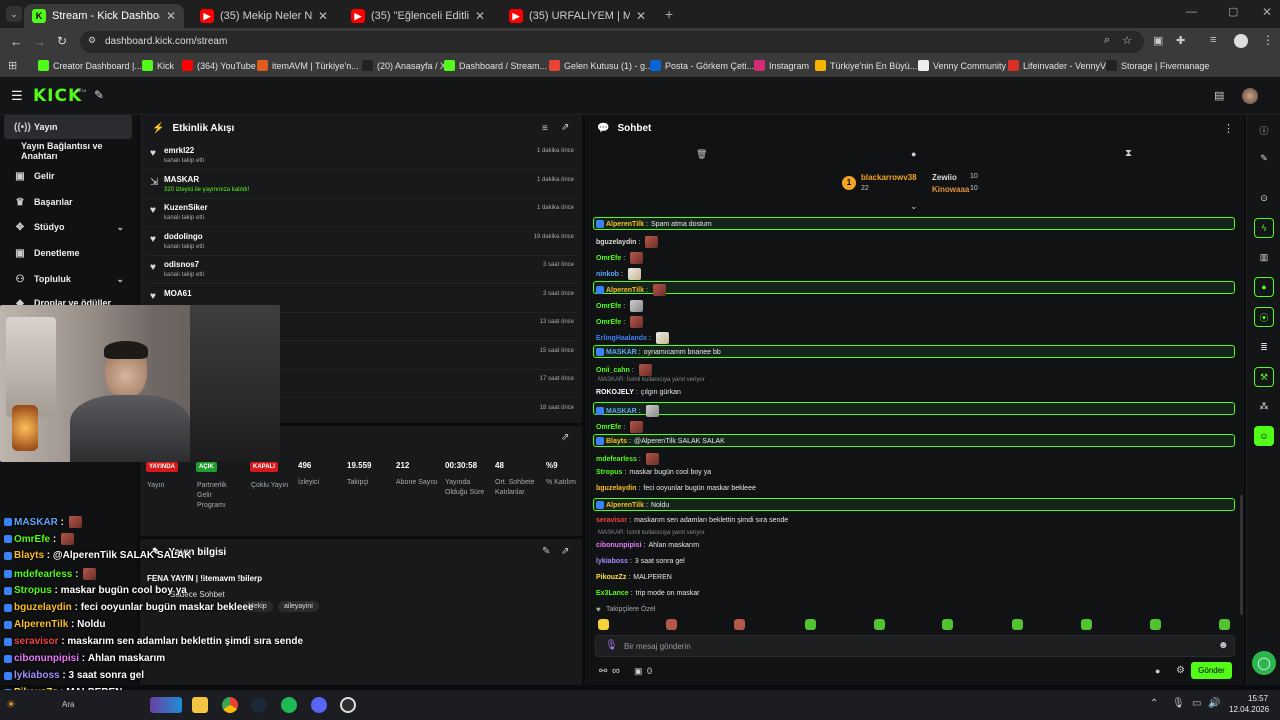  Describe the element at coordinates (1157, 65) in the screenshot. I see `bookmark-item: Storage | Fivemanage` at that location.